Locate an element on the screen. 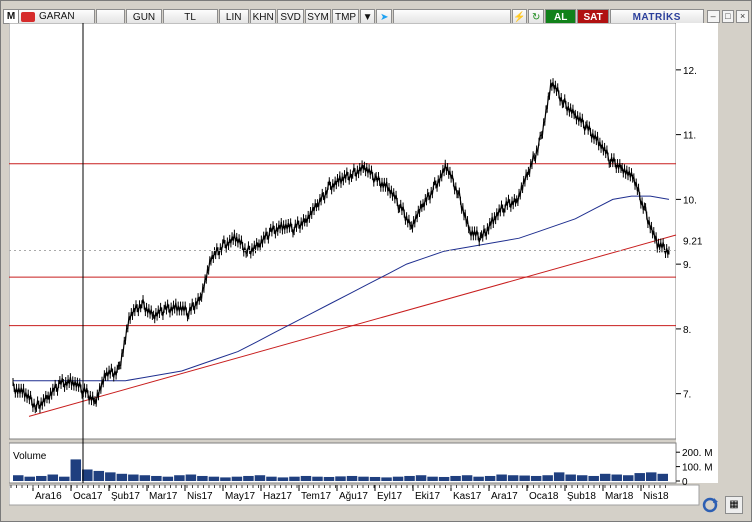 The height and width of the screenshot is (522, 752). y-tick-label: 11. is located at coordinates (689, 136).